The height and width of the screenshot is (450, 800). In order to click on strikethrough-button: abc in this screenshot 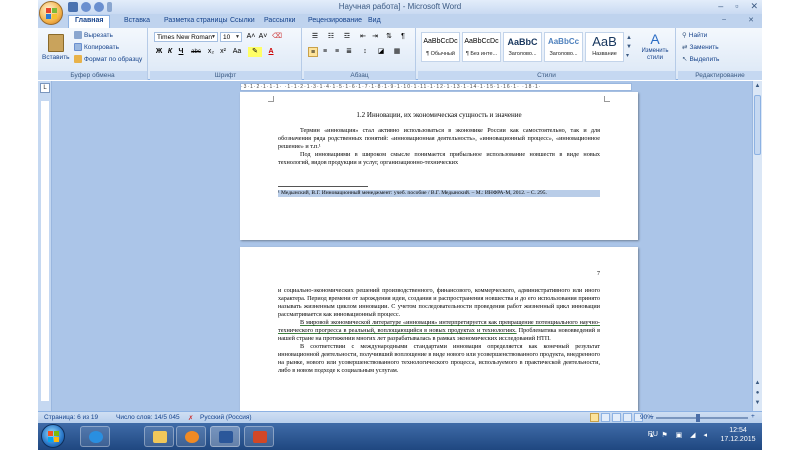, I will do `click(196, 52)`.